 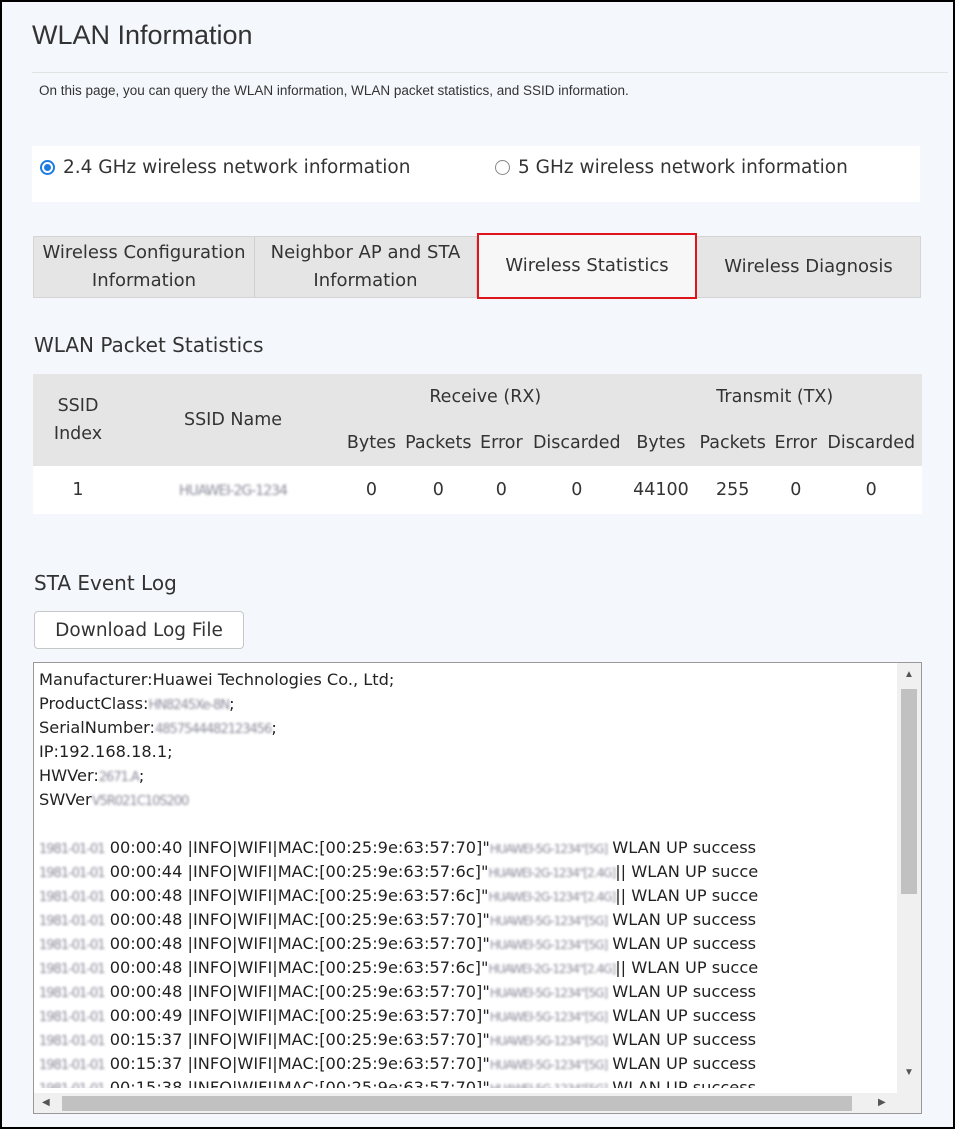 I want to click on horizontal-scrollbar: ◀ ▶, so click(x=466, y=1103).